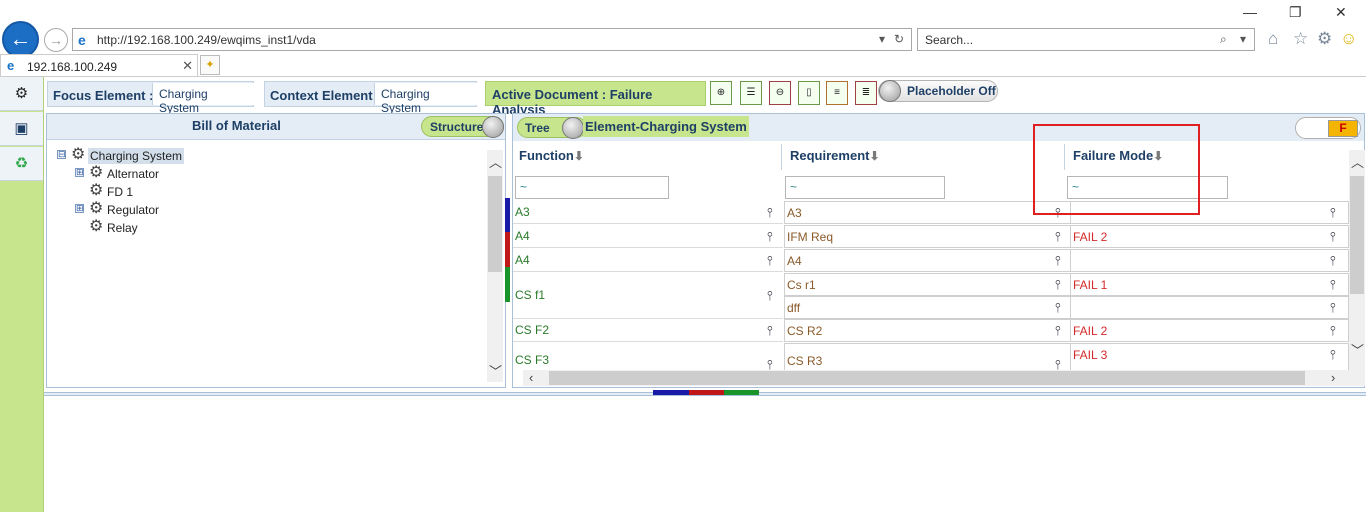  Describe the element at coordinates (187, 66) in the screenshot. I see `close-tab-icon: ✕` at that location.